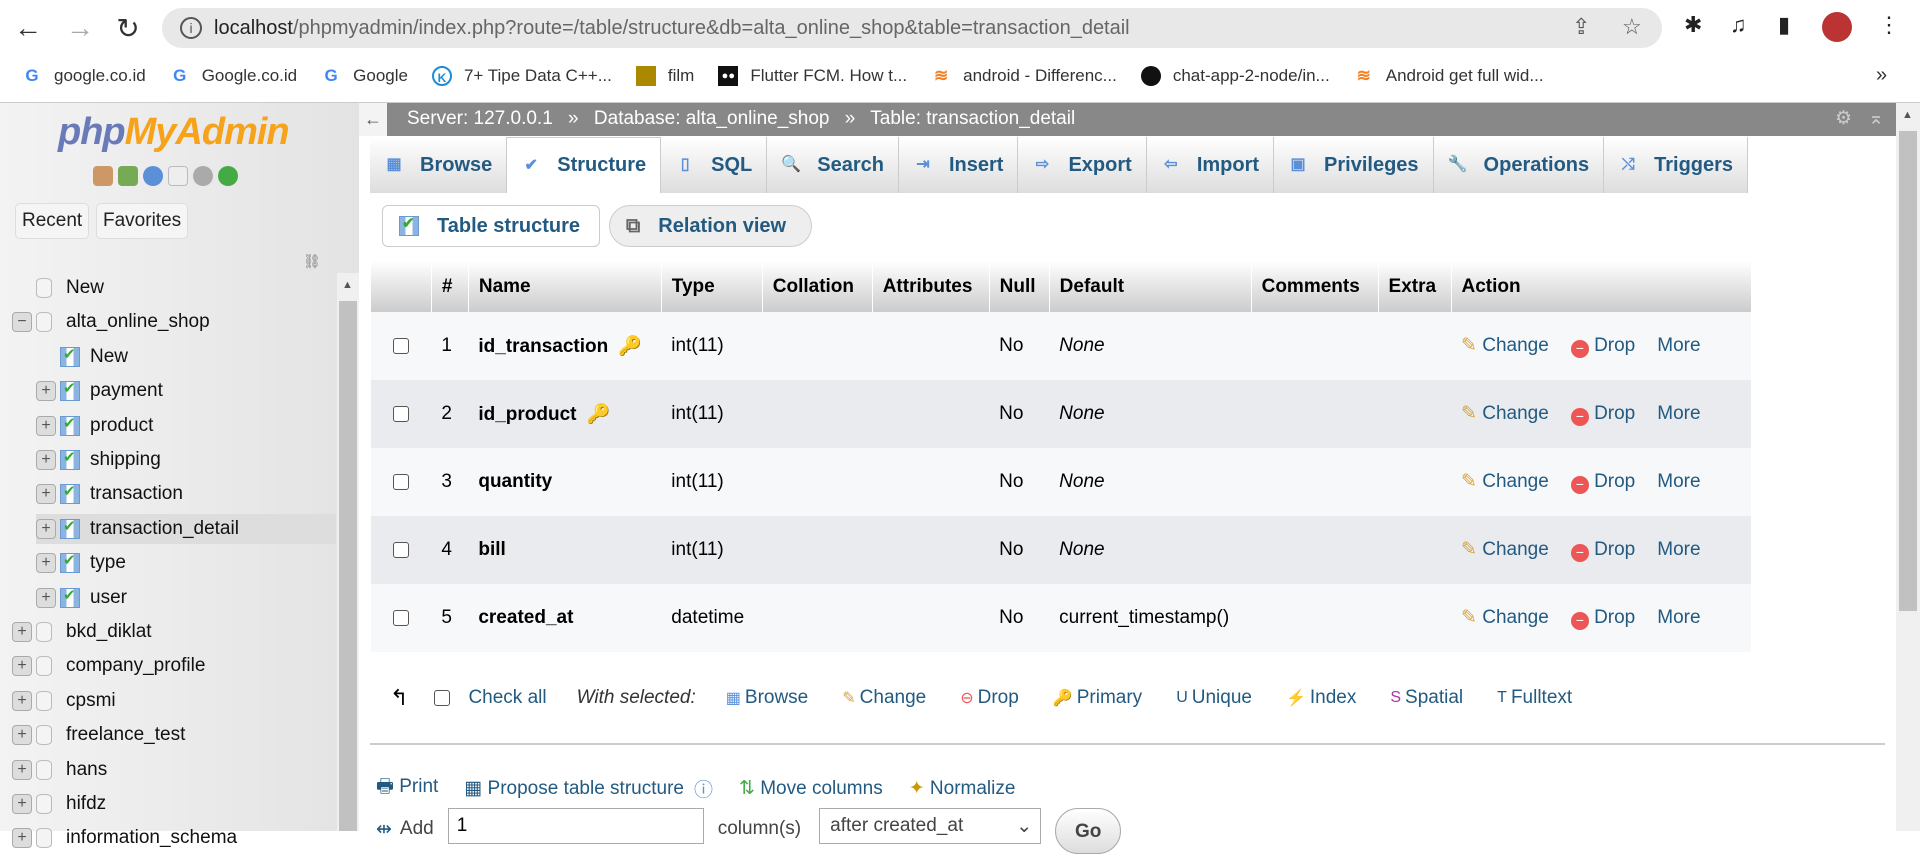 This screenshot has height=854, width=1920. I want to click on bulk-change: ✎ Change, so click(884, 698).